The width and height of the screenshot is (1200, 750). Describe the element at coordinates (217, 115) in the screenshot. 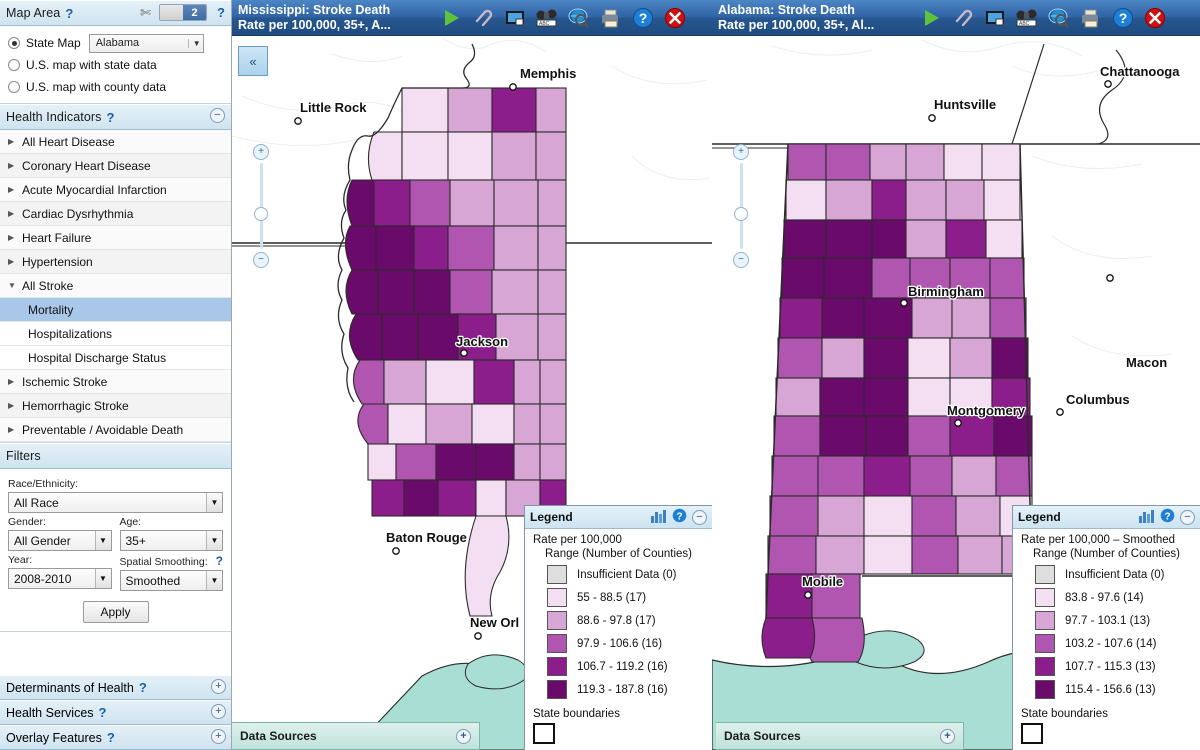

I see `health-indicators-collapse-icon: −` at that location.